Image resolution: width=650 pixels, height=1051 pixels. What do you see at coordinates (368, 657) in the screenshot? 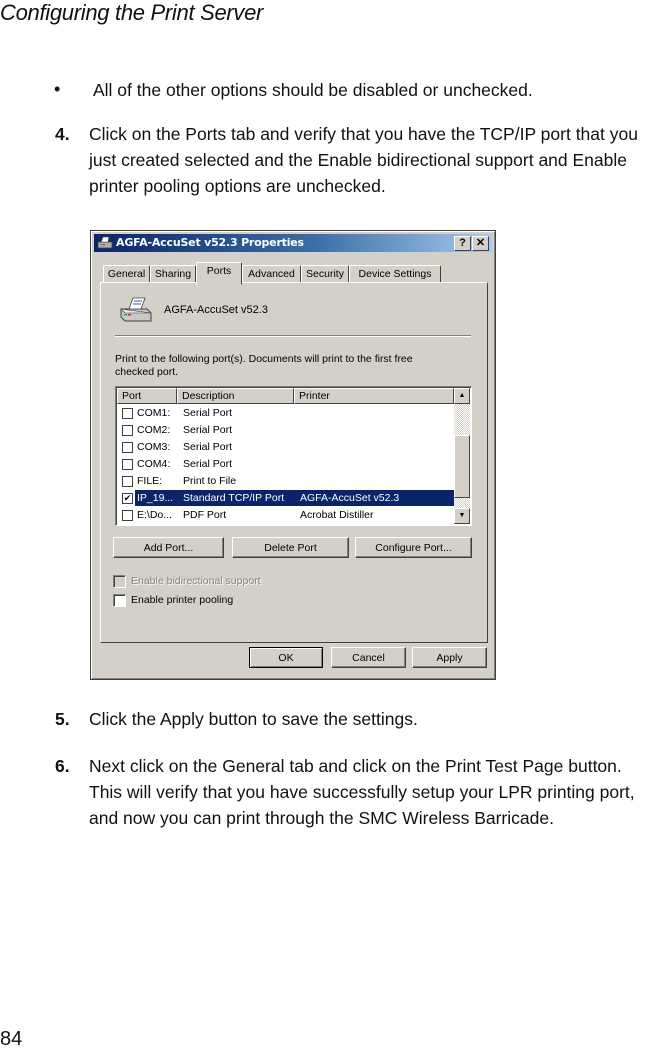
I see `cancel-button: Cancel` at bounding box center [368, 657].